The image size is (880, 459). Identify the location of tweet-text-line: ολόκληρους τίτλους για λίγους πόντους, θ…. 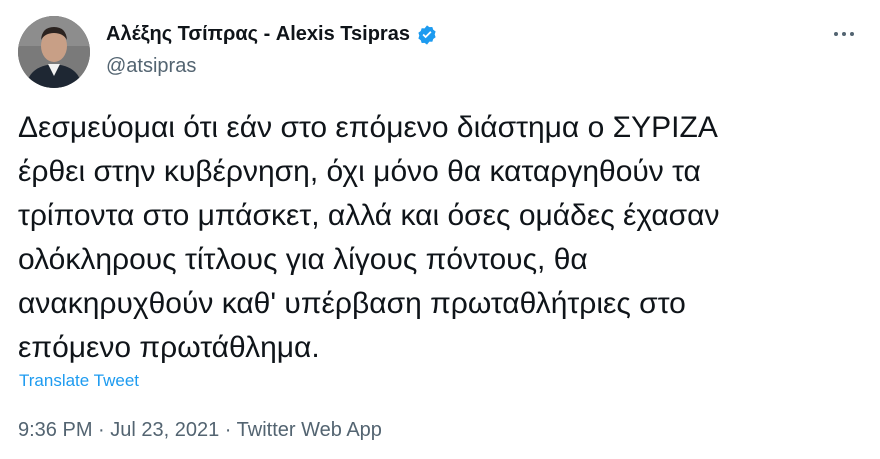
(303, 259).